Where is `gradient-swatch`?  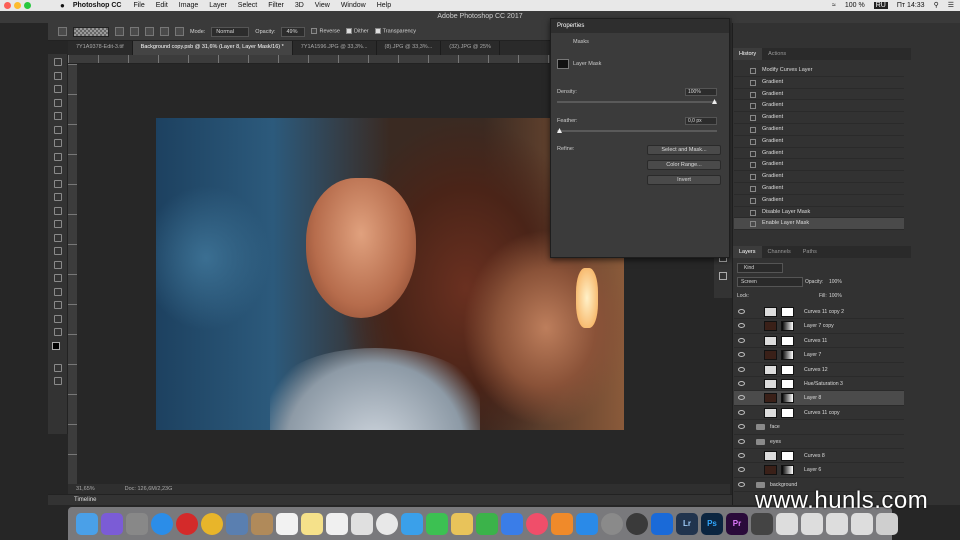 gradient-swatch is located at coordinates (91, 31).